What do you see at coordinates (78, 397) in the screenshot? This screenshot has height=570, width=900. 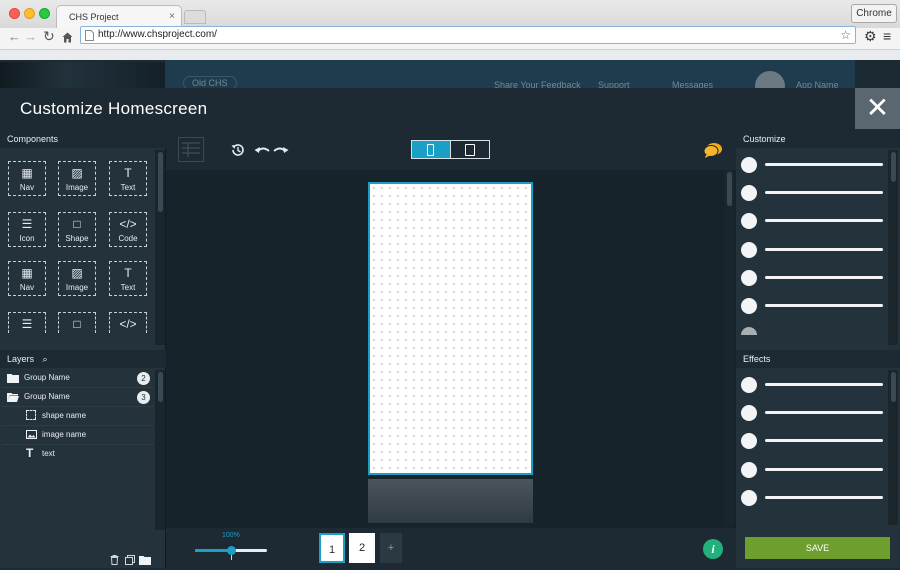 I see `layer-group: Group Name 3` at bounding box center [78, 397].